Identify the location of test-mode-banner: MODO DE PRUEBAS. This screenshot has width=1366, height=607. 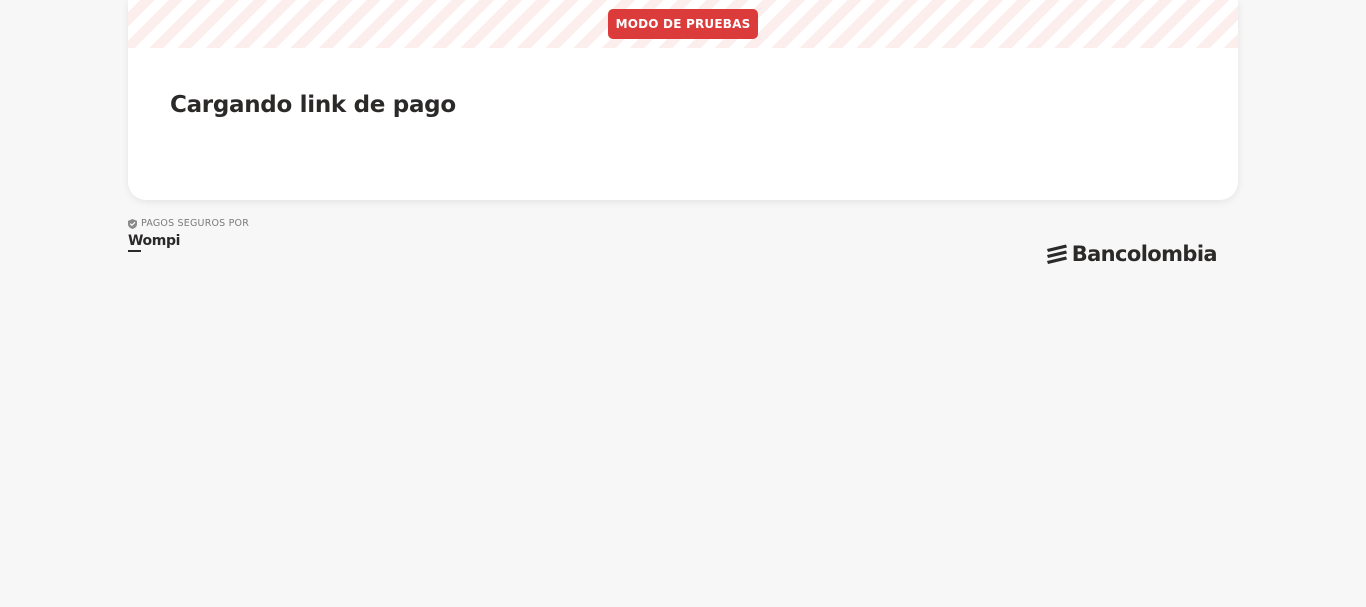
(683, 24).